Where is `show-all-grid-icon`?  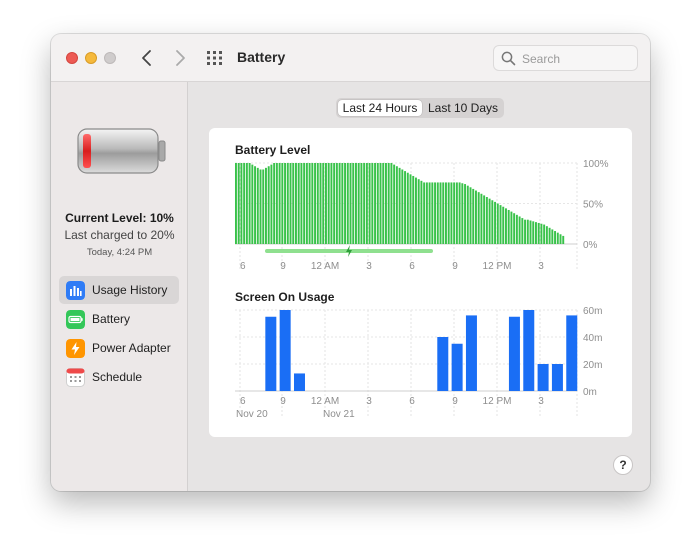 show-all-grid-icon is located at coordinates (215, 58).